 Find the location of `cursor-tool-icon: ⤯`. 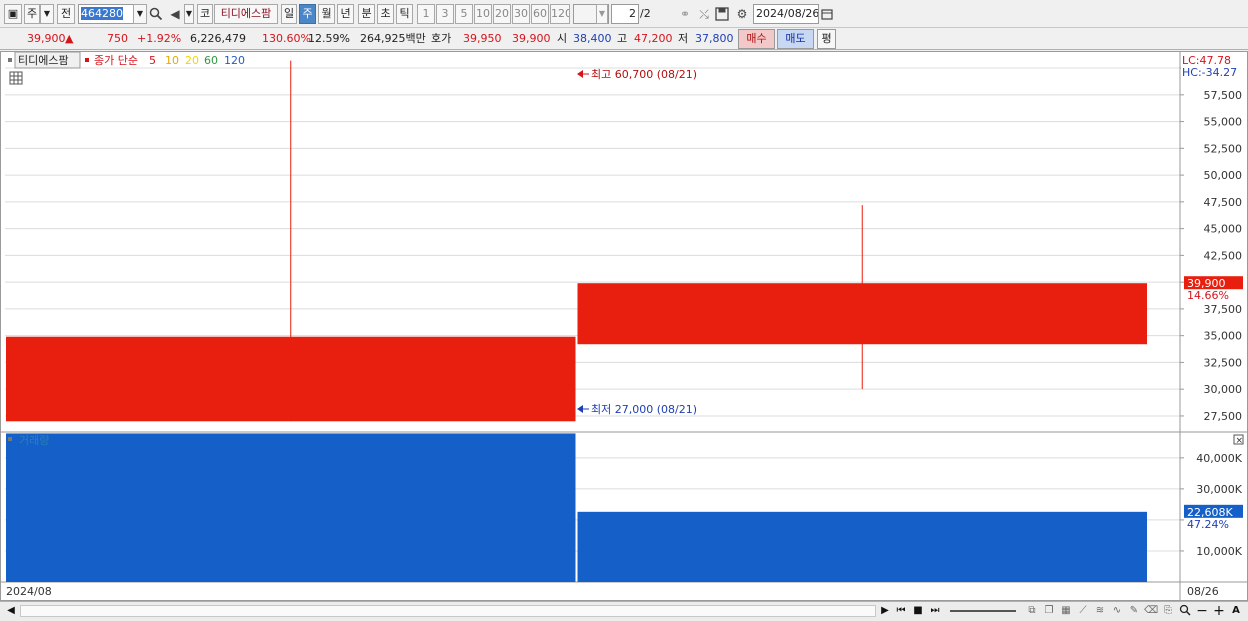

cursor-tool-icon: ⤯ is located at coordinates (704, 14).